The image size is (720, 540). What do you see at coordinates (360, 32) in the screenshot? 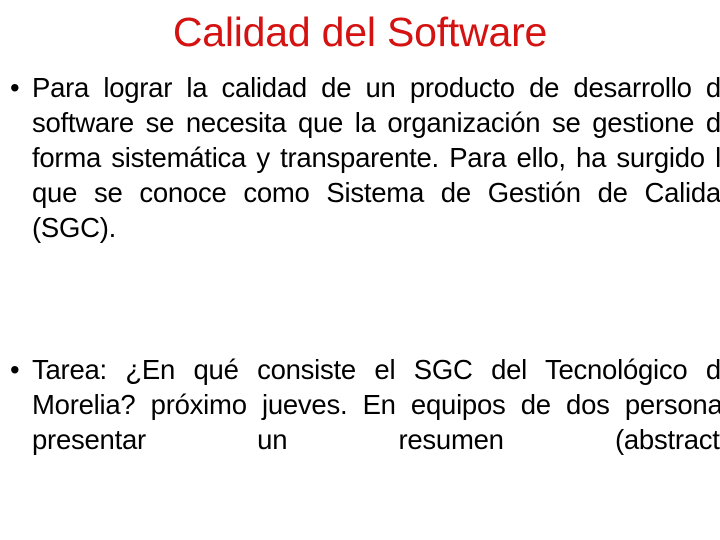
I see `page-title: Calidad del Software` at bounding box center [360, 32].